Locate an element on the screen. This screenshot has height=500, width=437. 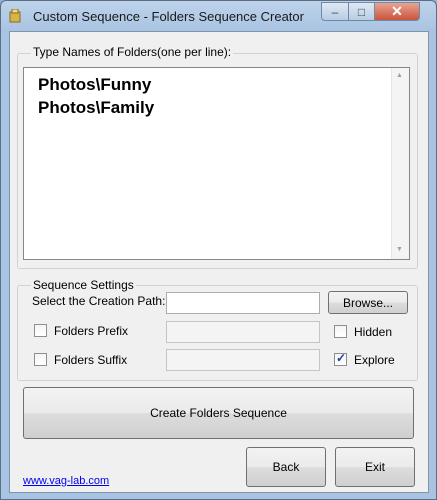
minimize-button: – is located at coordinates (335, 11).